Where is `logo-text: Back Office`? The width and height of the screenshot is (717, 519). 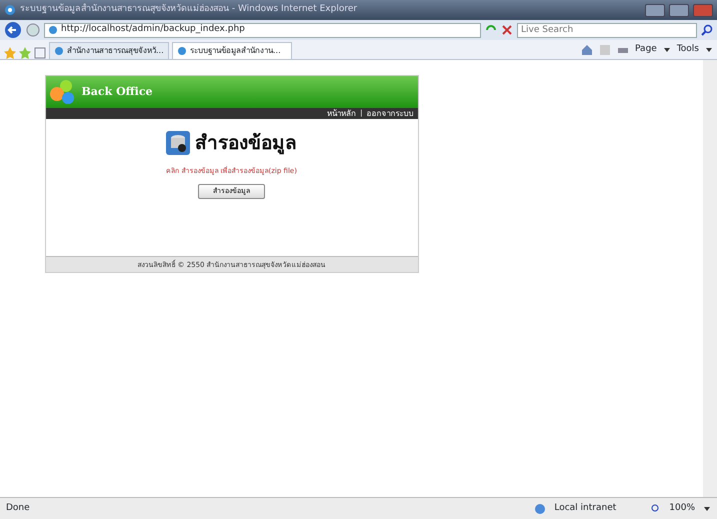
logo-text: Back Office is located at coordinates (117, 92).